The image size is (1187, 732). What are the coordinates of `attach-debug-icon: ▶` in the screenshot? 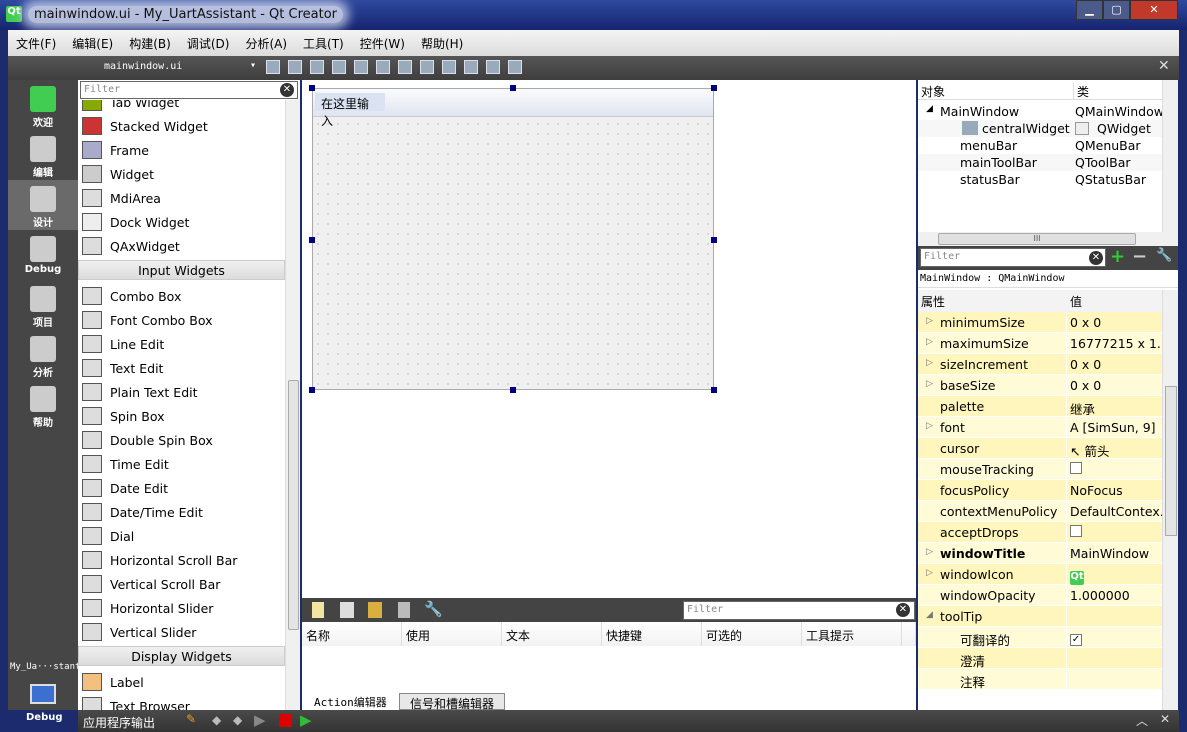 It's located at (306, 720).